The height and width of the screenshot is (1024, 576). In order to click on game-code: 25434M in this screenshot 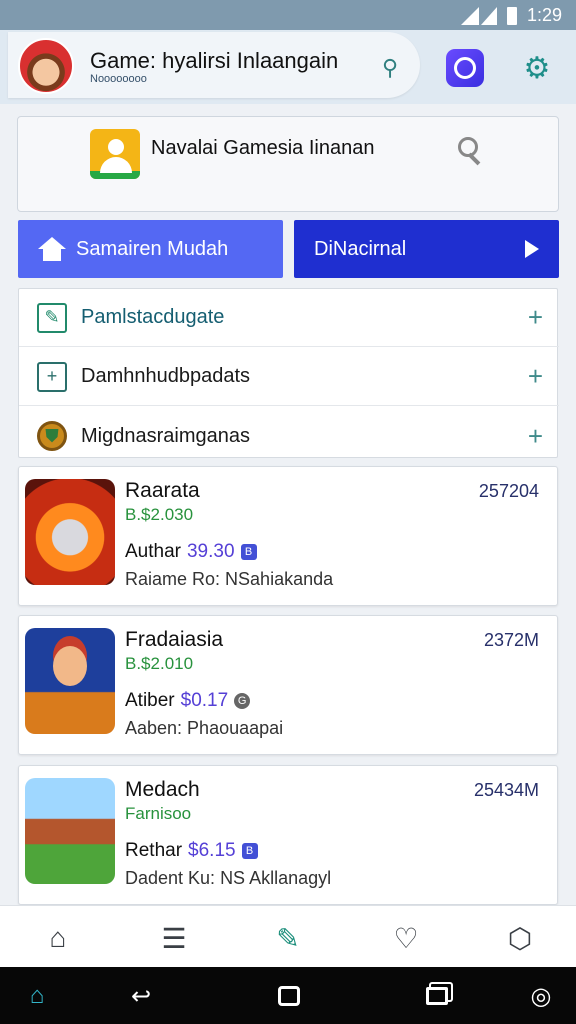, I will do `click(506, 790)`.